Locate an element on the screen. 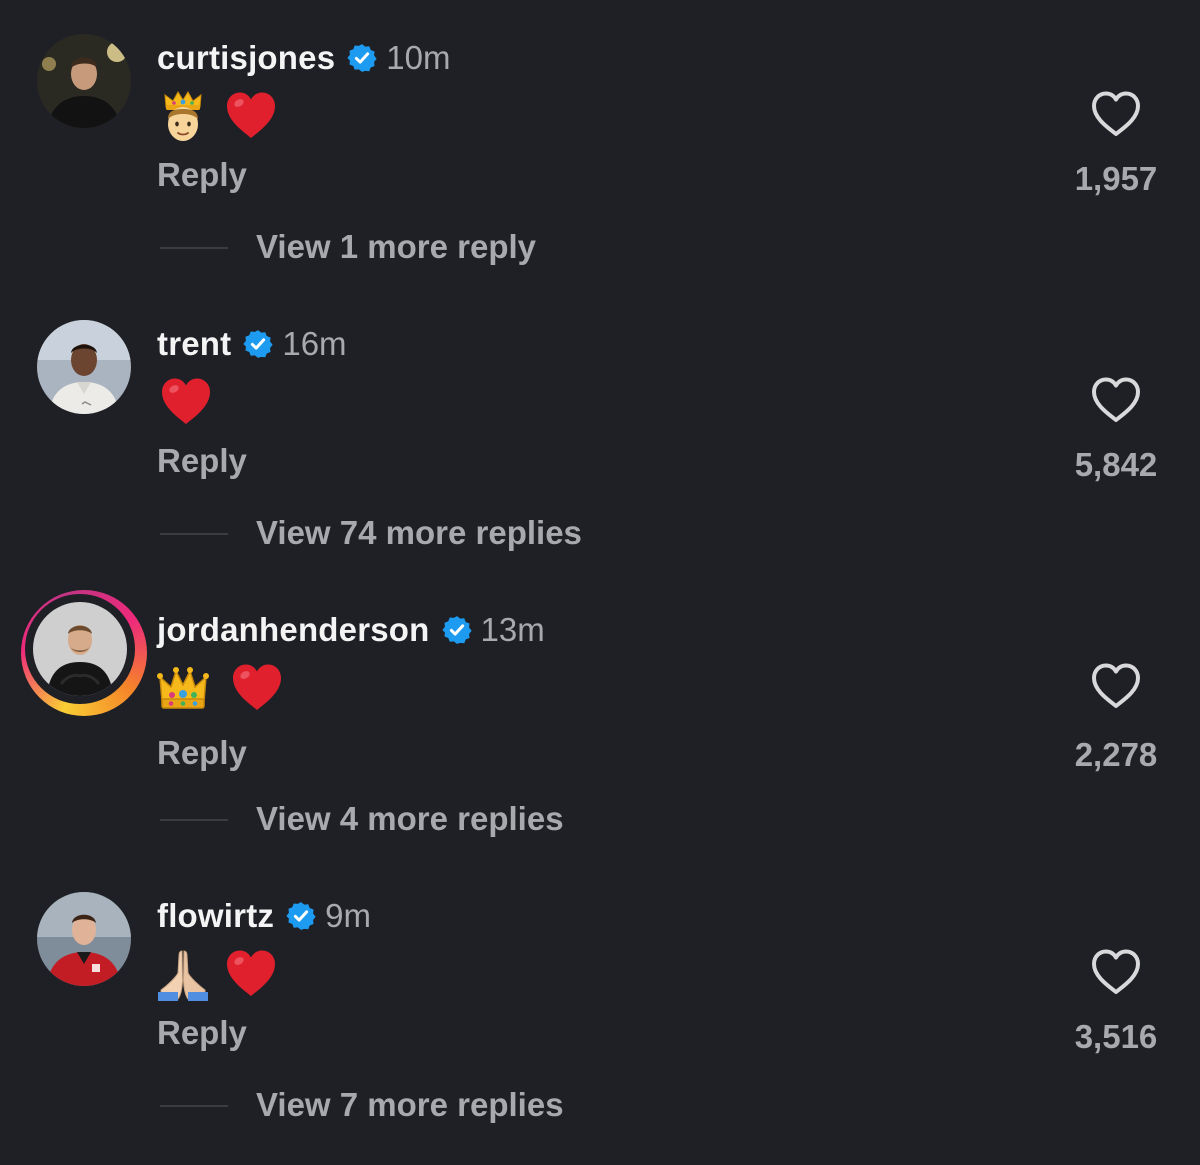 The width and height of the screenshot is (1200, 1165). view-replies-button: View 7 more replies is located at coordinates (410, 1105).